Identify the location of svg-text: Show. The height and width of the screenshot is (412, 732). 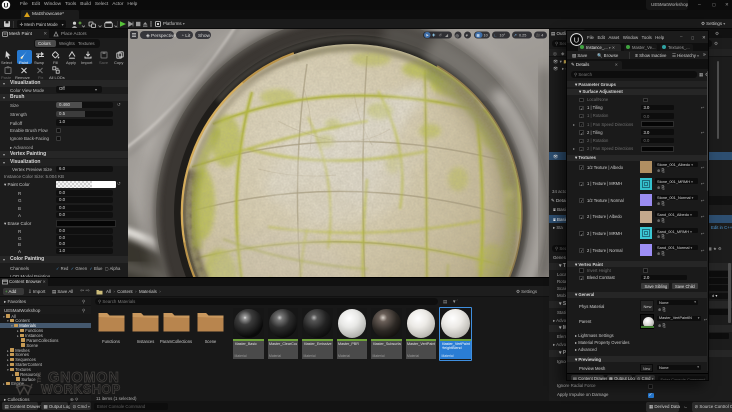
(204, 36).